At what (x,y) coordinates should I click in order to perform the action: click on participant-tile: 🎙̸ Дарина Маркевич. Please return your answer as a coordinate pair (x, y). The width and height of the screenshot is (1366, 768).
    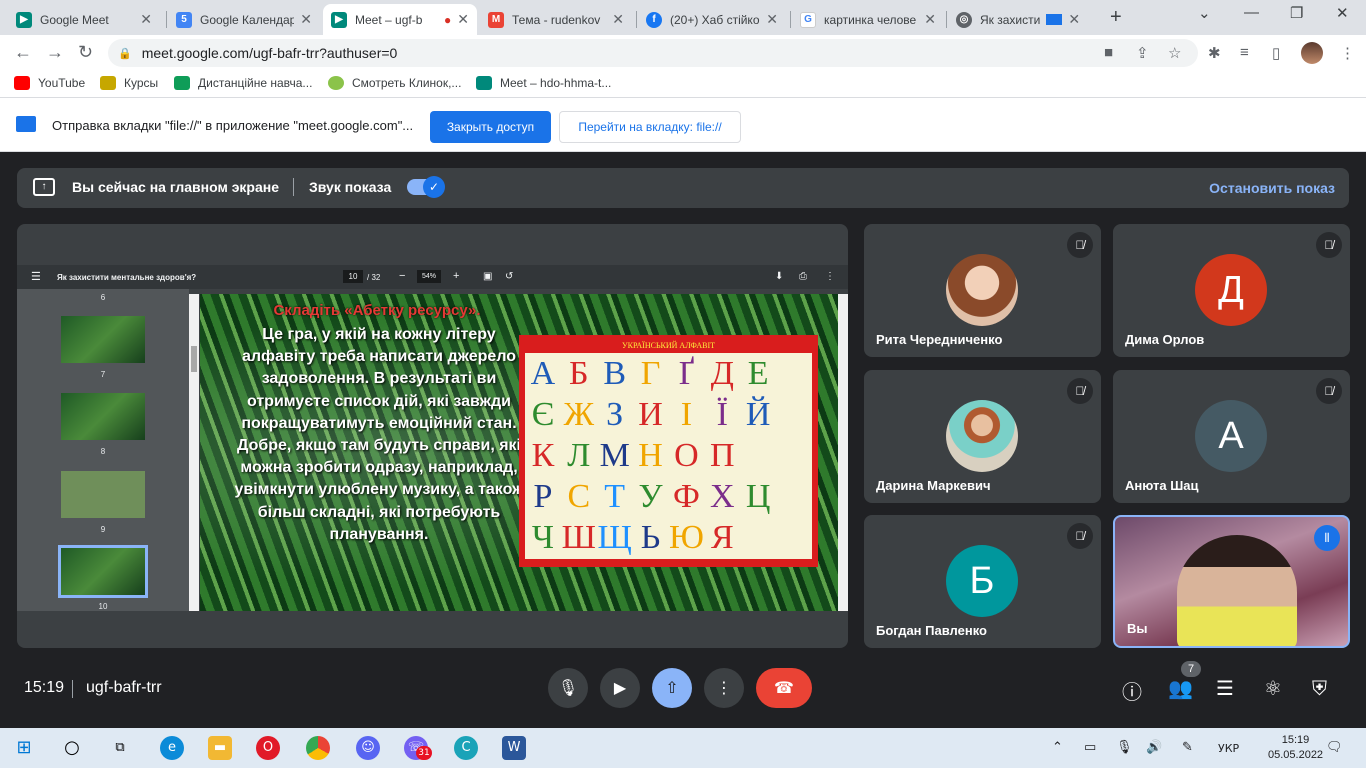
    Looking at the image, I should click on (982, 436).